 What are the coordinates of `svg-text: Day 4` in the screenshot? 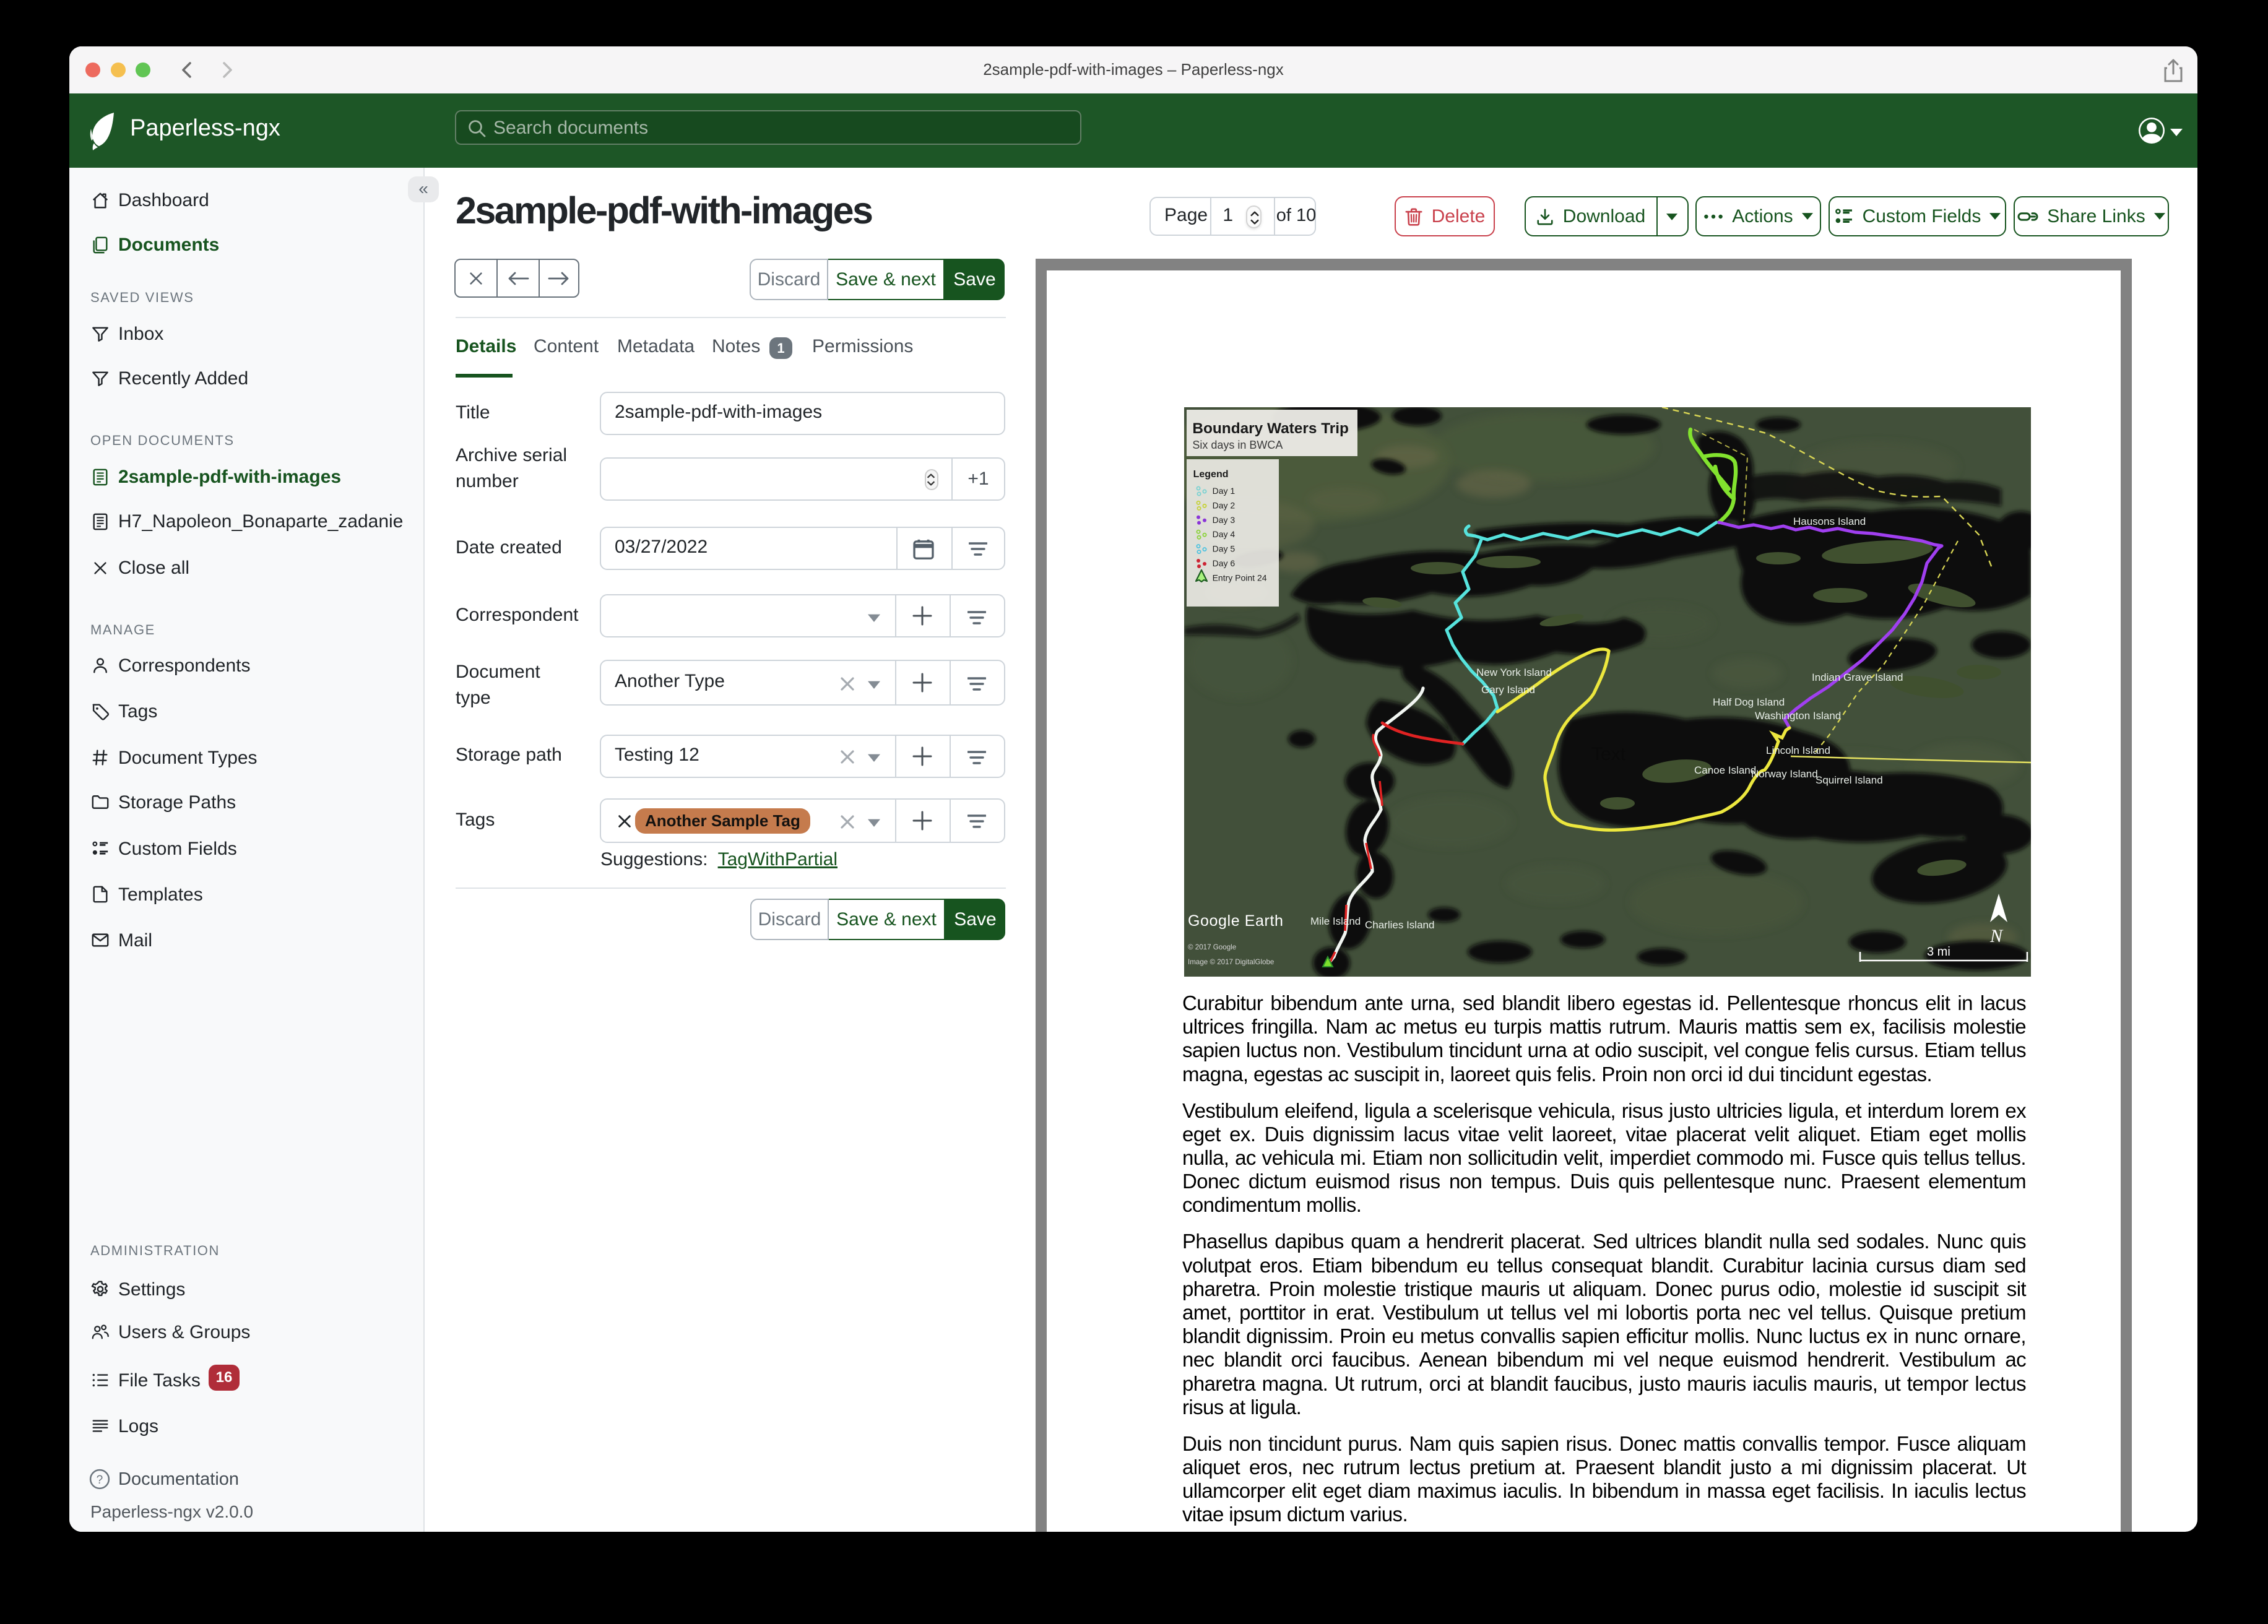 It's located at (1224, 534).